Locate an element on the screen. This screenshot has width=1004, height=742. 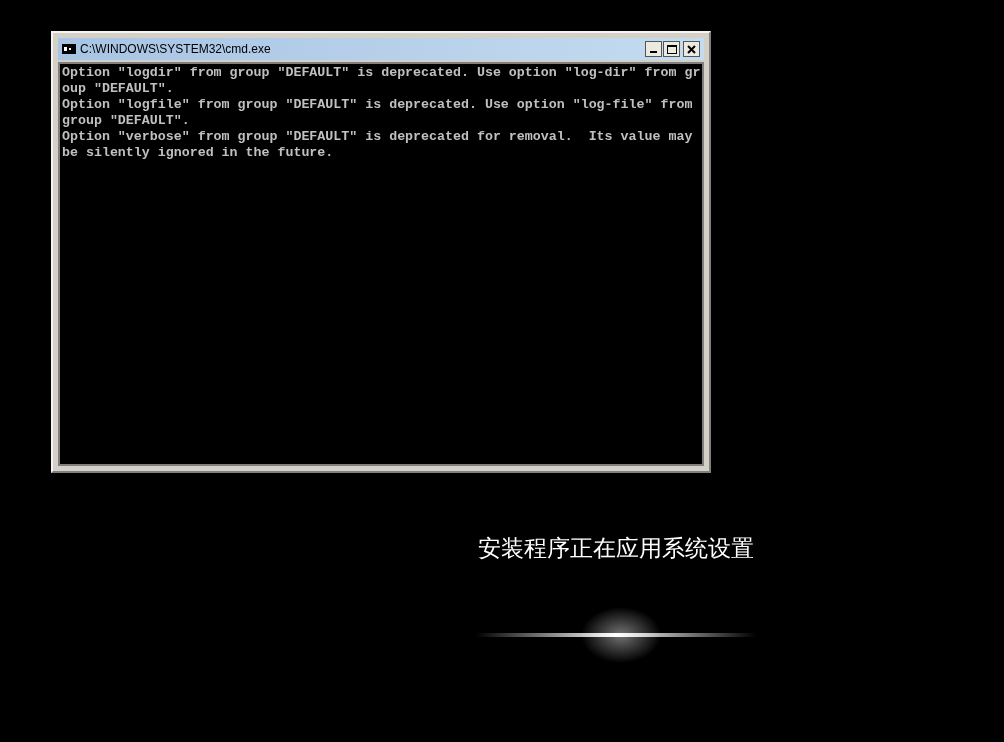
console-line: be silently ignored in the future. is located at coordinates (198, 153).